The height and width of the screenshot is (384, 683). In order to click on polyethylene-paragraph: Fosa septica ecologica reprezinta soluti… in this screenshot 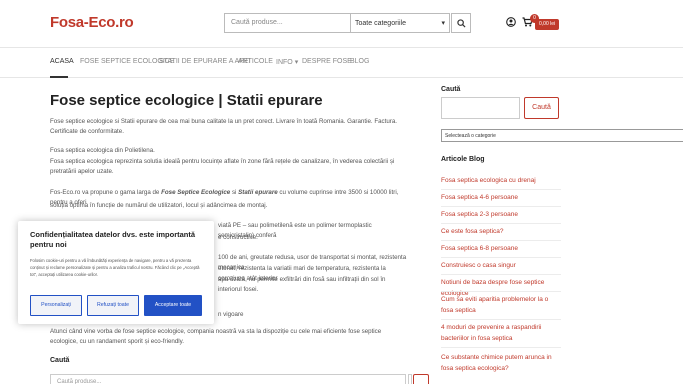, I will do `click(222, 166)`.